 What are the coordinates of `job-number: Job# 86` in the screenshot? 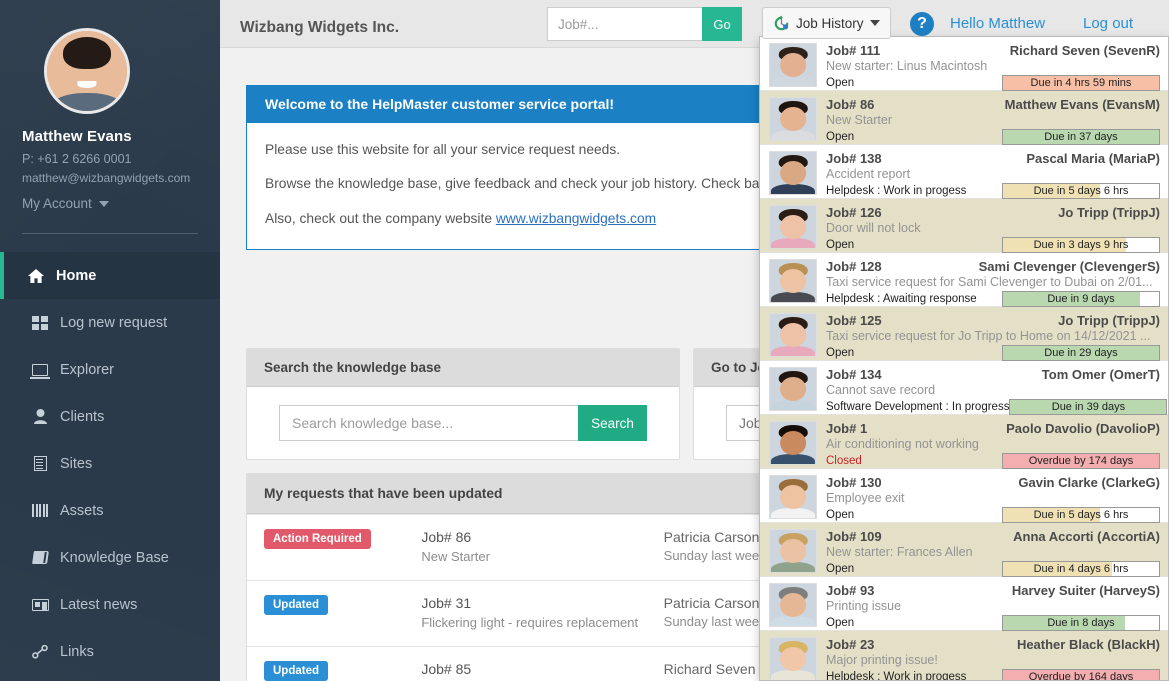 It's located at (850, 104).